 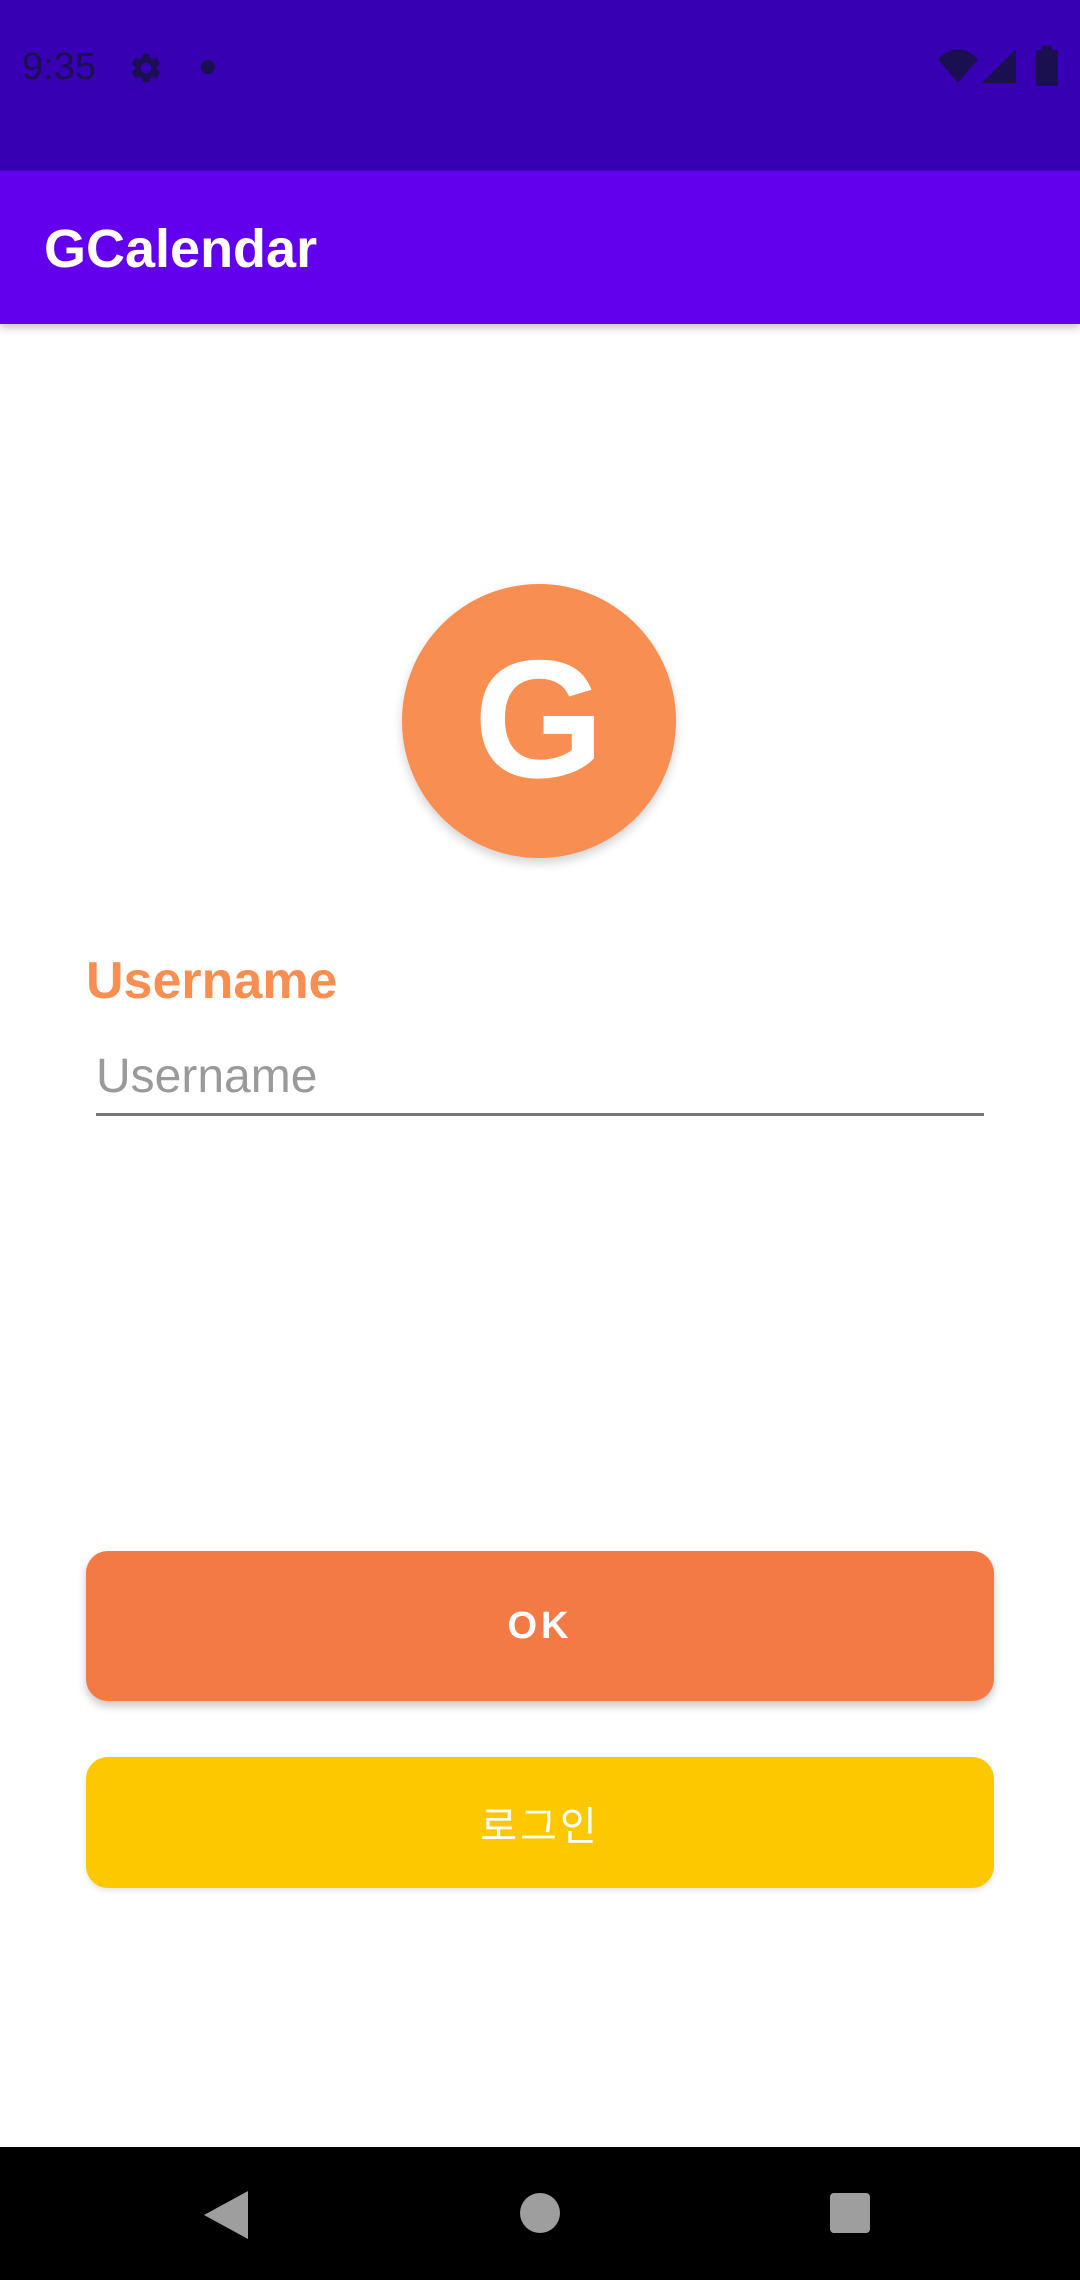 What do you see at coordinates (212, 981) in the screenshot?
I see `username-label: Username` at bounding box center [212, 981].